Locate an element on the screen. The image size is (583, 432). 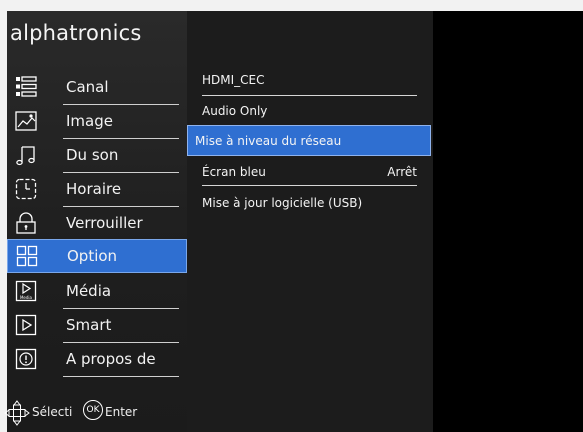
menu-item-canal: Canal is located at coordinates (97, 88).